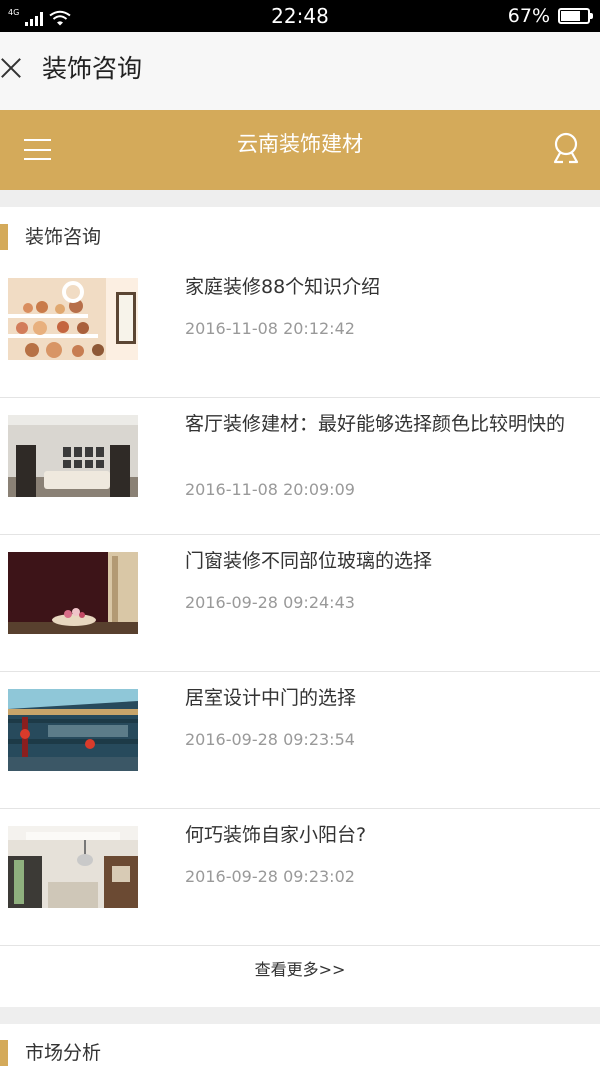 Image resolution: width=600 pixels, height=1067 pixels. I want to click on page-title: 装饰咨询, so click(92, 68).